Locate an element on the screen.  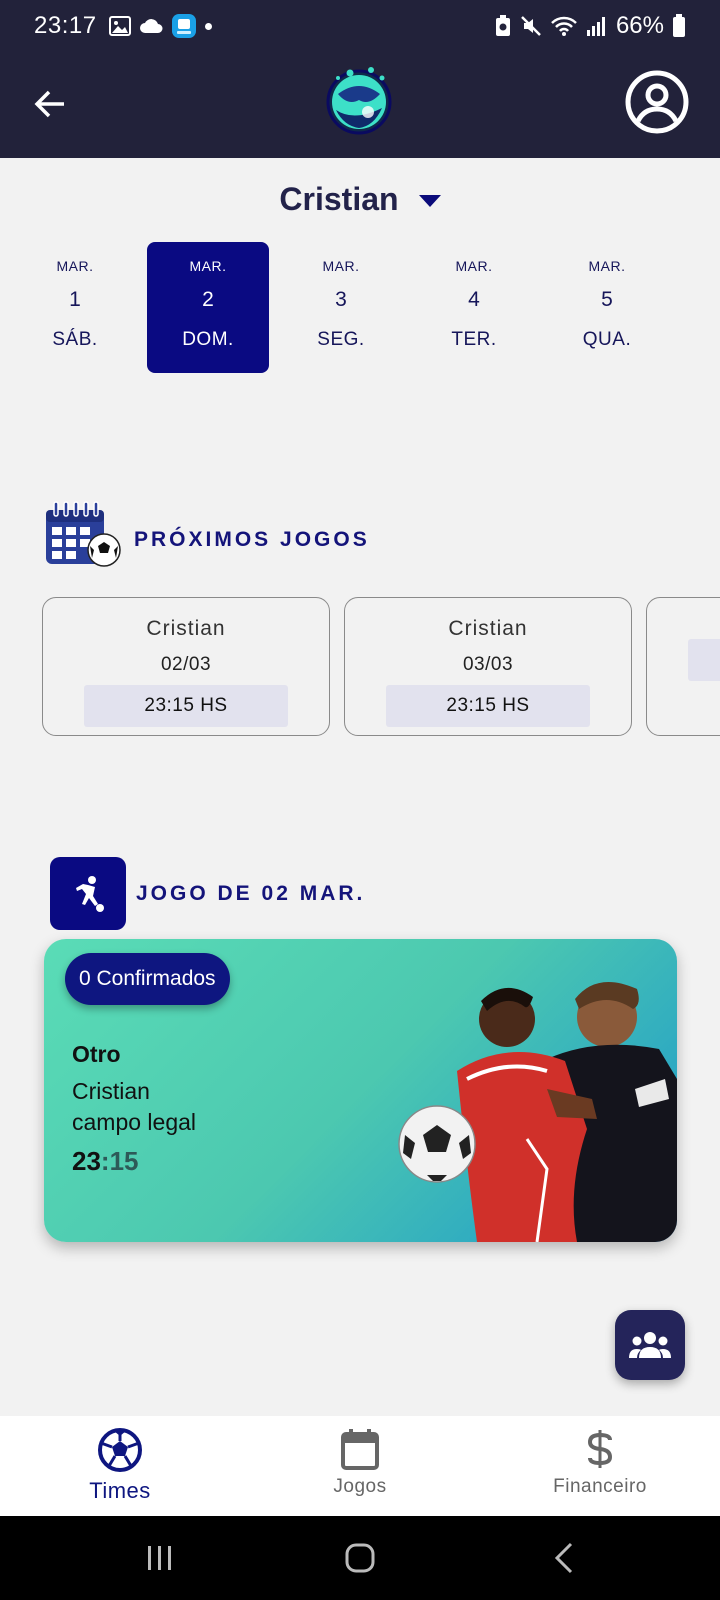
match-team: Cristian is located at coordinates (111, 1091).